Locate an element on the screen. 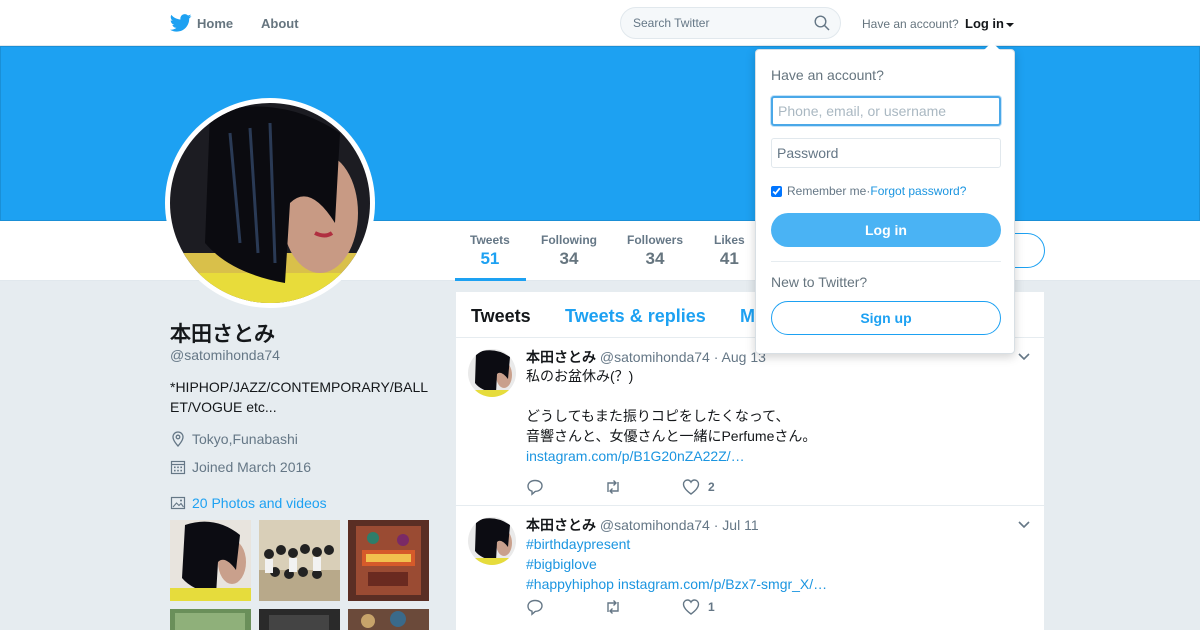 The height and width of the screenshot is (630, 1200). location-text: Tokyo,Funabashi is located at coordinates (245, 439).